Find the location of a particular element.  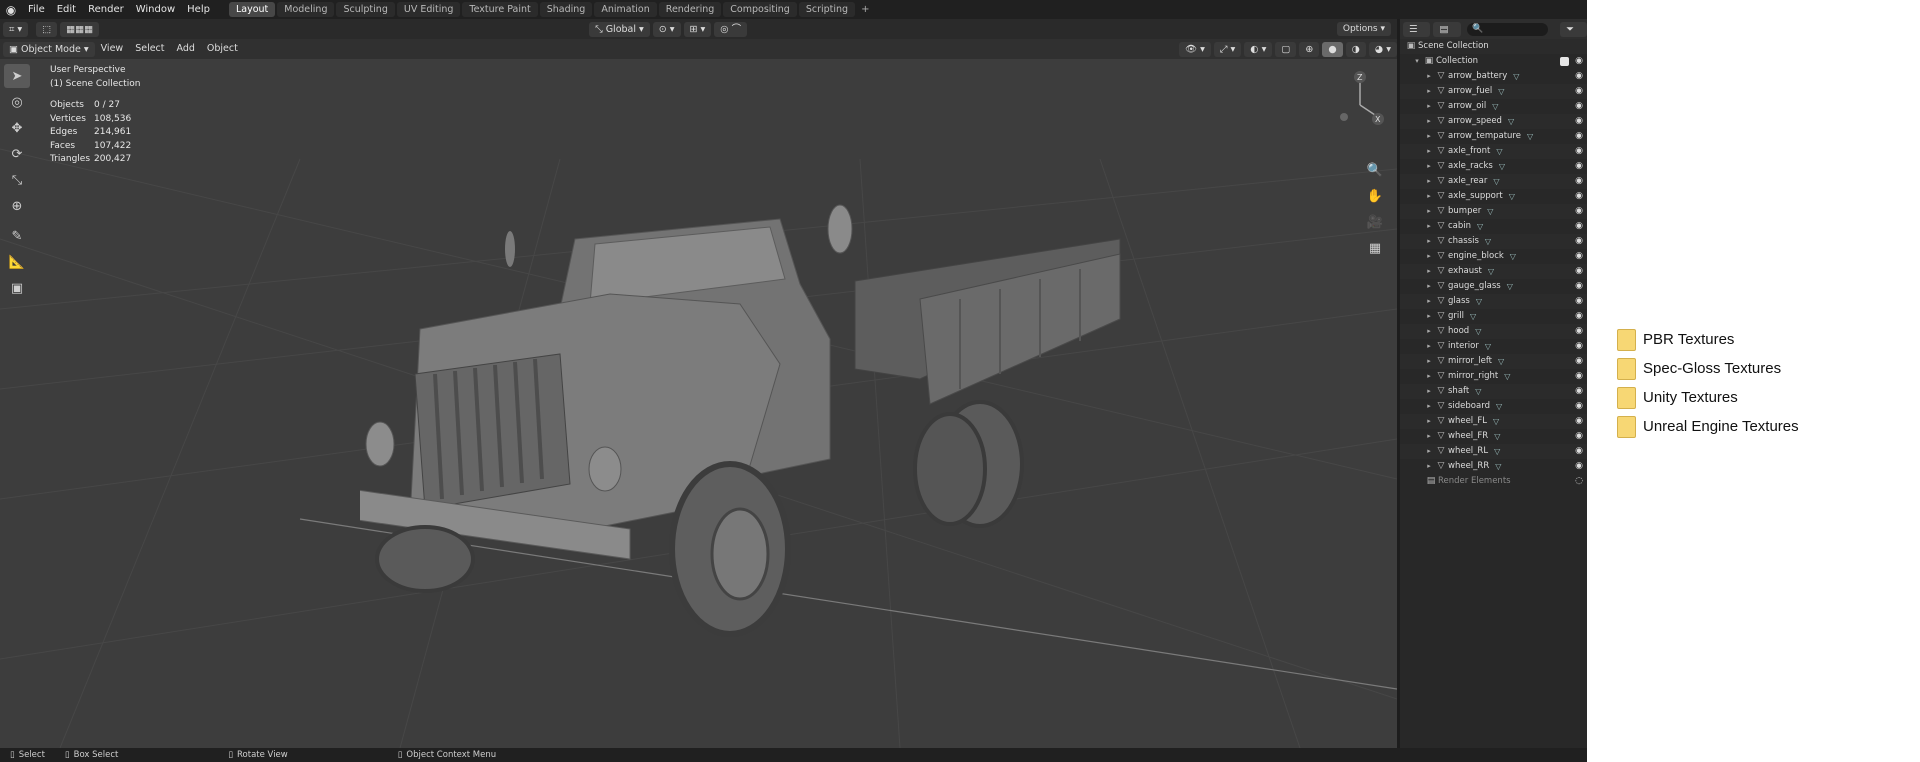

outliner-object-row: ▸ ▽ exhaust ▽ ◉ is located at coordinates (1493, 271).